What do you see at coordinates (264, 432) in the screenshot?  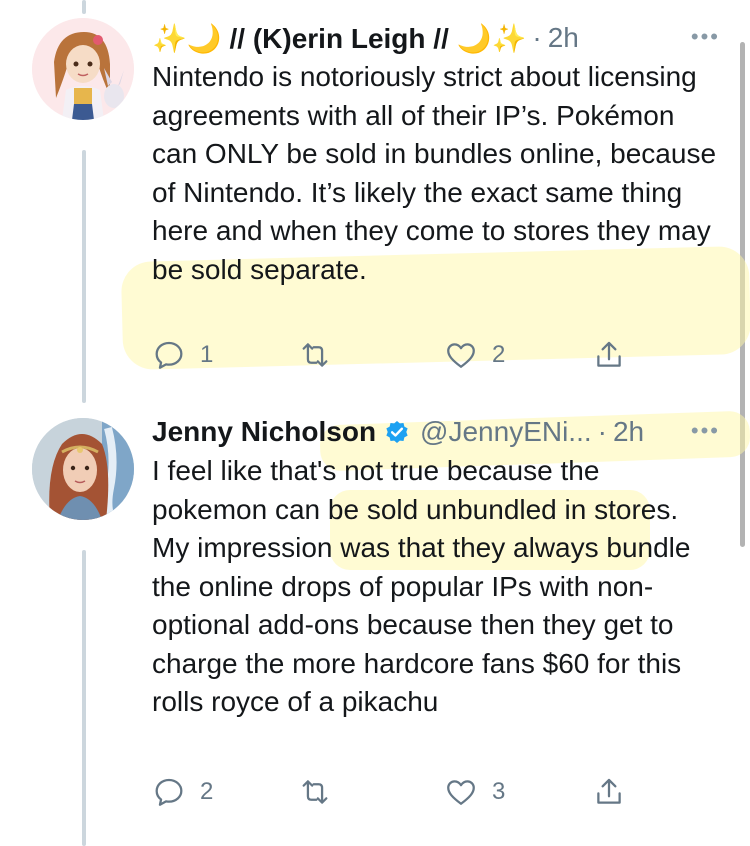 I see `display-name: Jenny Nicholson` at bounding box center [264, 432].